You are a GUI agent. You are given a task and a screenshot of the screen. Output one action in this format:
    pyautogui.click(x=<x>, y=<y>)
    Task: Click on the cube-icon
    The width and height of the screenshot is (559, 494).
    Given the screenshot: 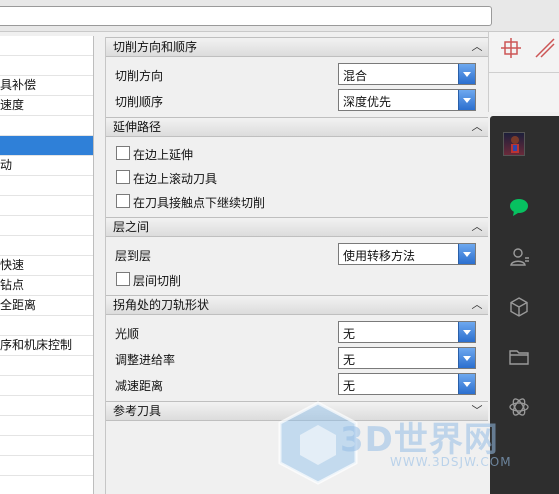 What is the action you would take?
    pyautogui.click(x=519, y=307)
    